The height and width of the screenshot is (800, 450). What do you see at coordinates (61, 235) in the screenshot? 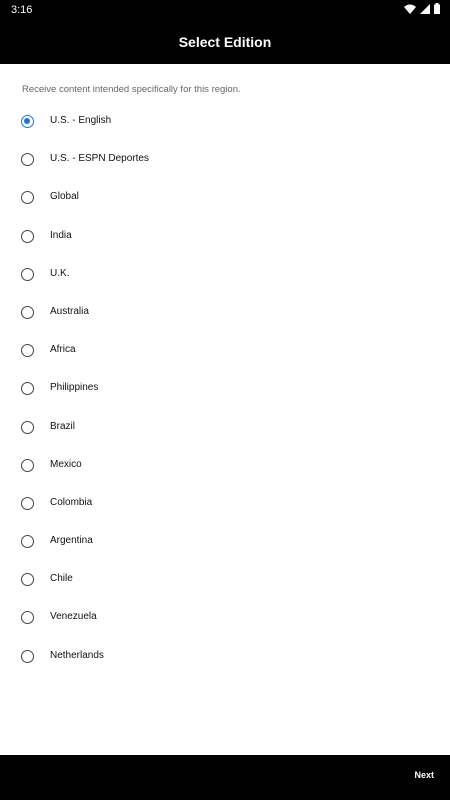
I see `edition-label: India` at bounding box center [61, 235].